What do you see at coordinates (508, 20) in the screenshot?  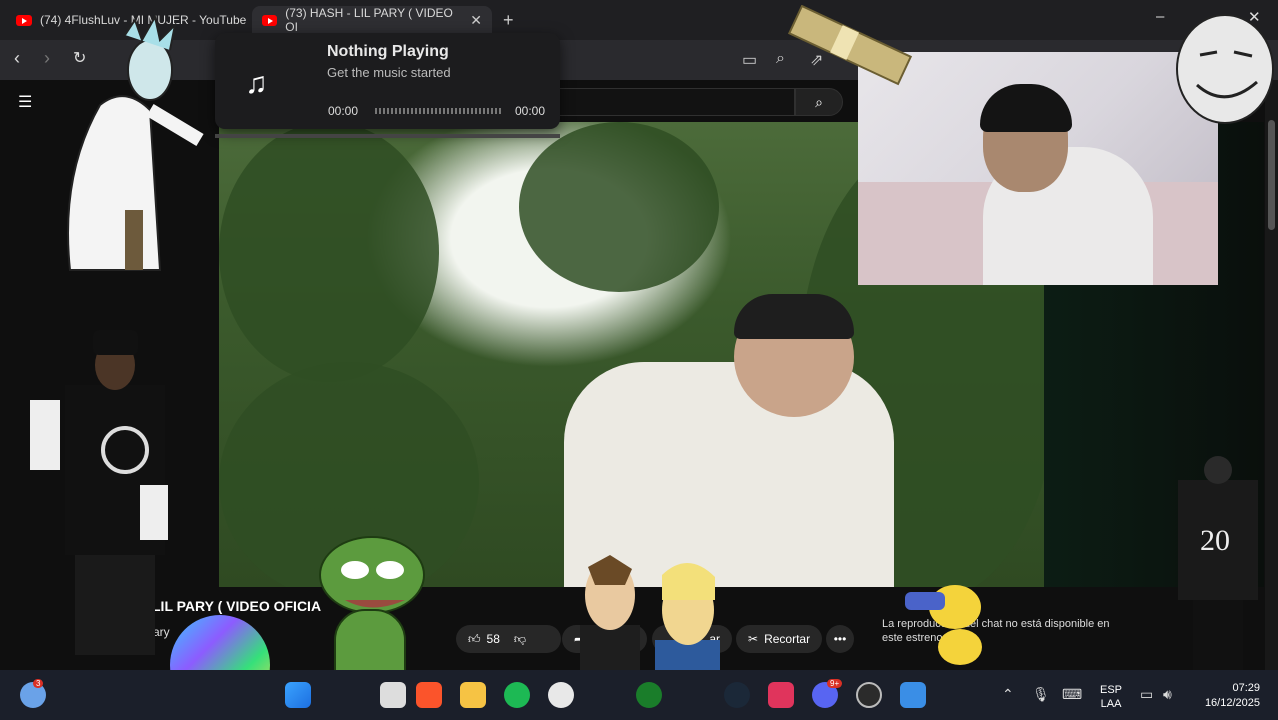 I see `new-tab-button: +` at bounding box center [508, 20].